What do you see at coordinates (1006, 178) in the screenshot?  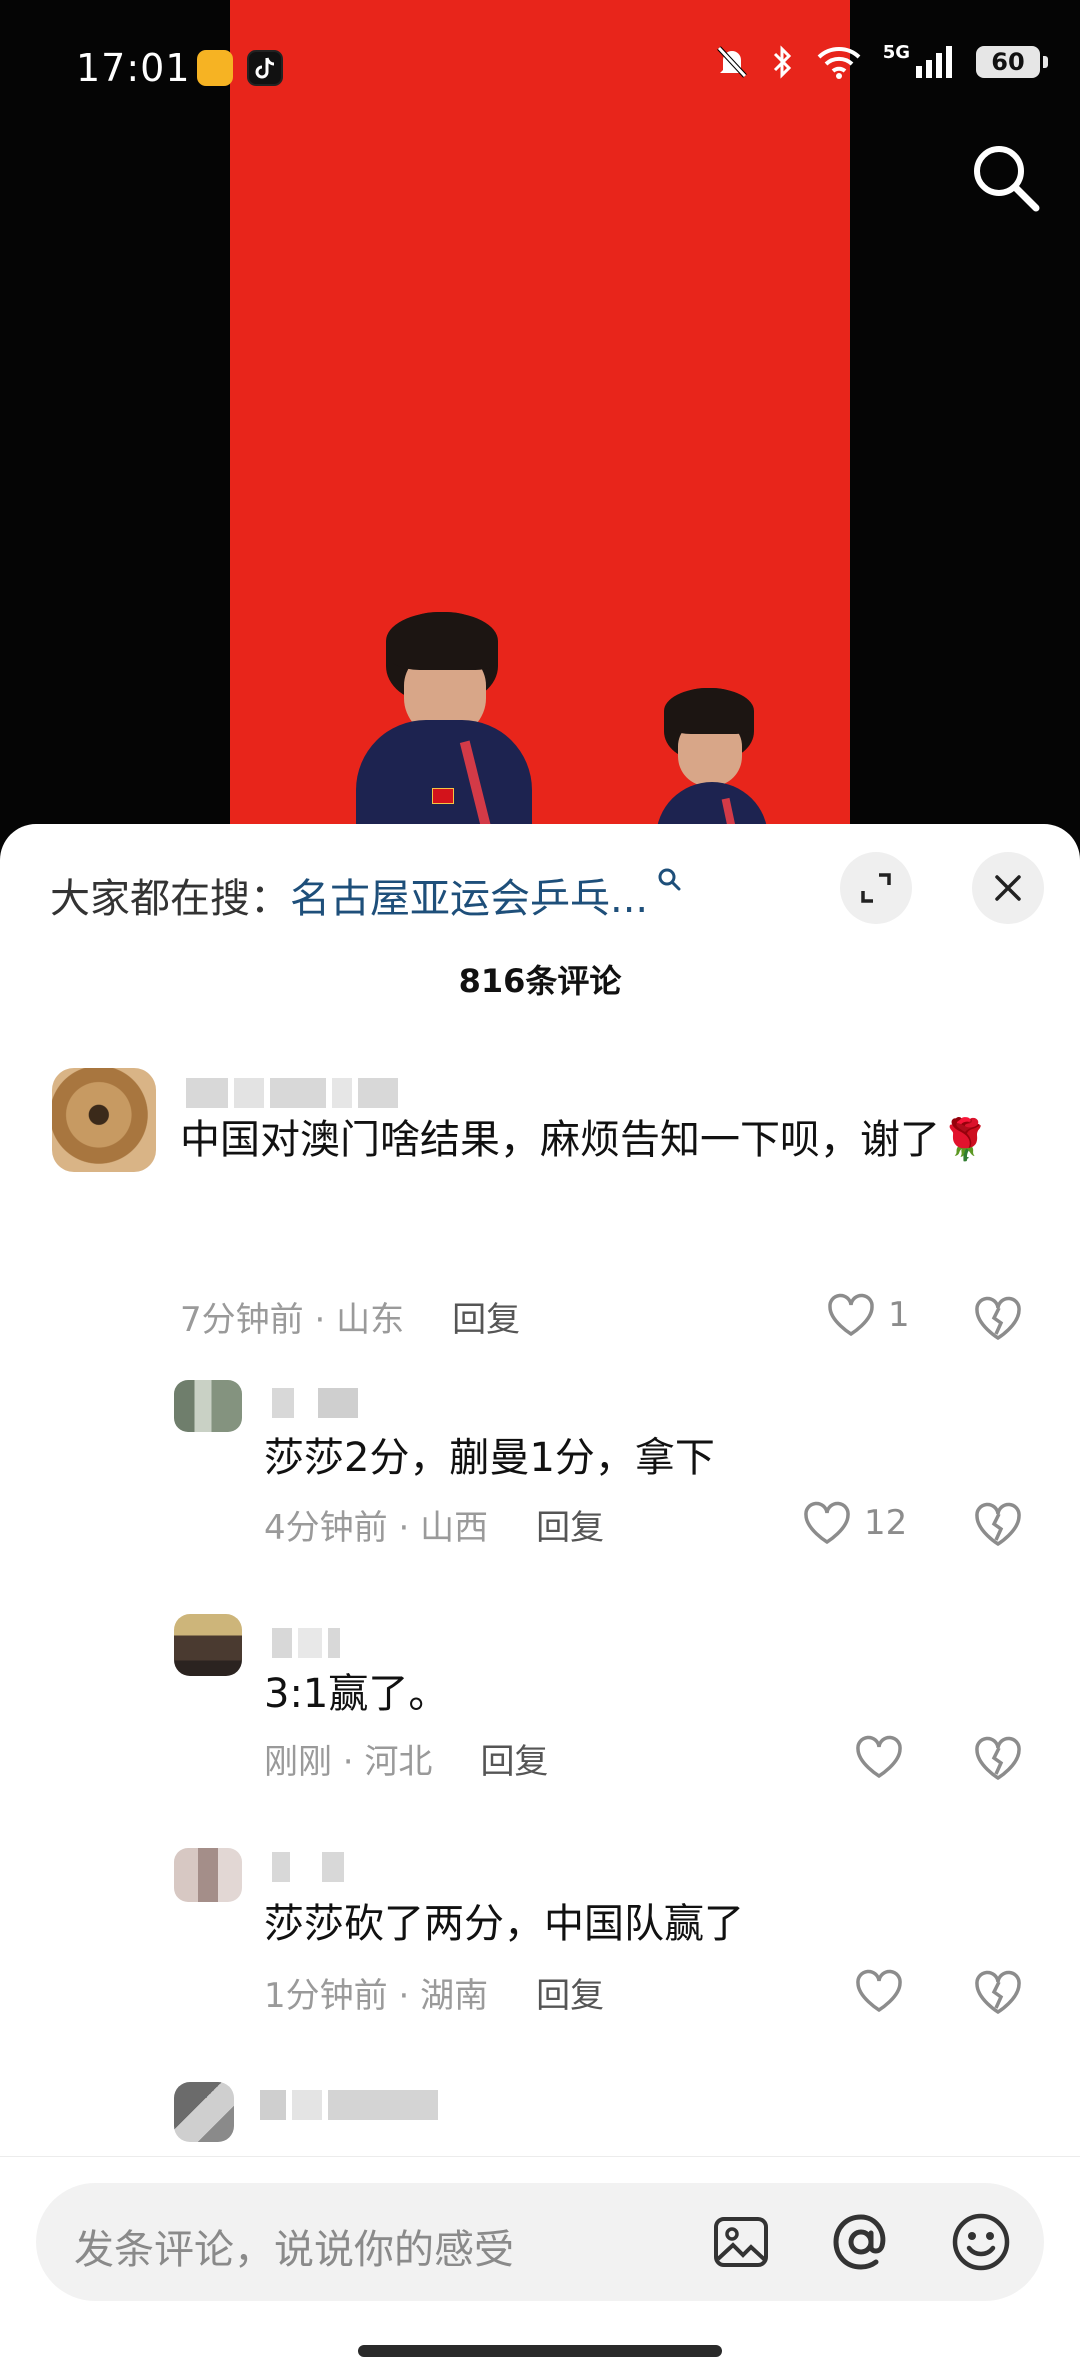 I see `search-icon` at bounding box center [1006, 178].